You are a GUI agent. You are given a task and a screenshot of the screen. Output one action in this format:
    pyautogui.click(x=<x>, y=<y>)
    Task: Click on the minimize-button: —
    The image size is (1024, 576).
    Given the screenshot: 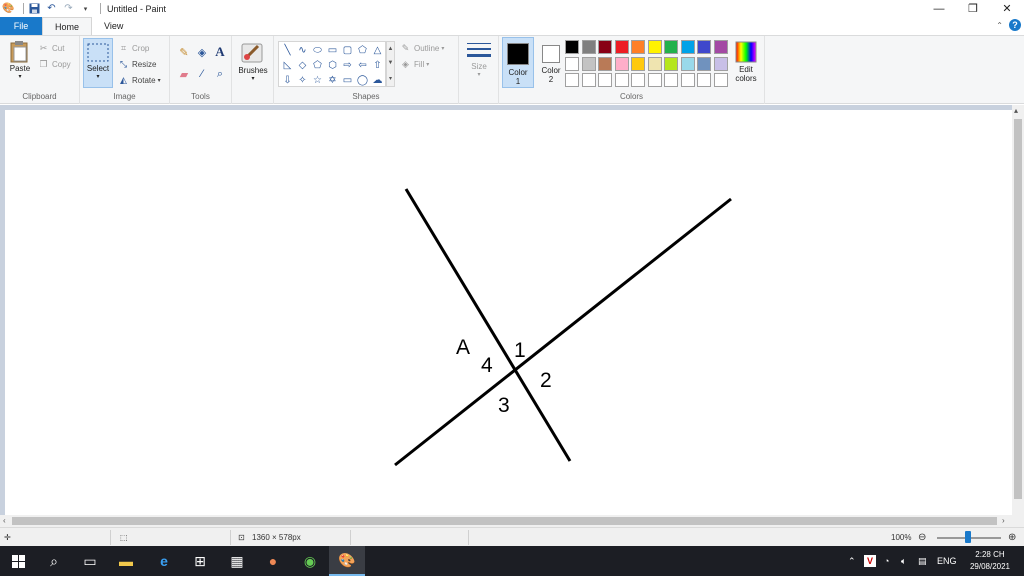 What is the action you would take?
    pyautogui.click(x=939, y=8)
    